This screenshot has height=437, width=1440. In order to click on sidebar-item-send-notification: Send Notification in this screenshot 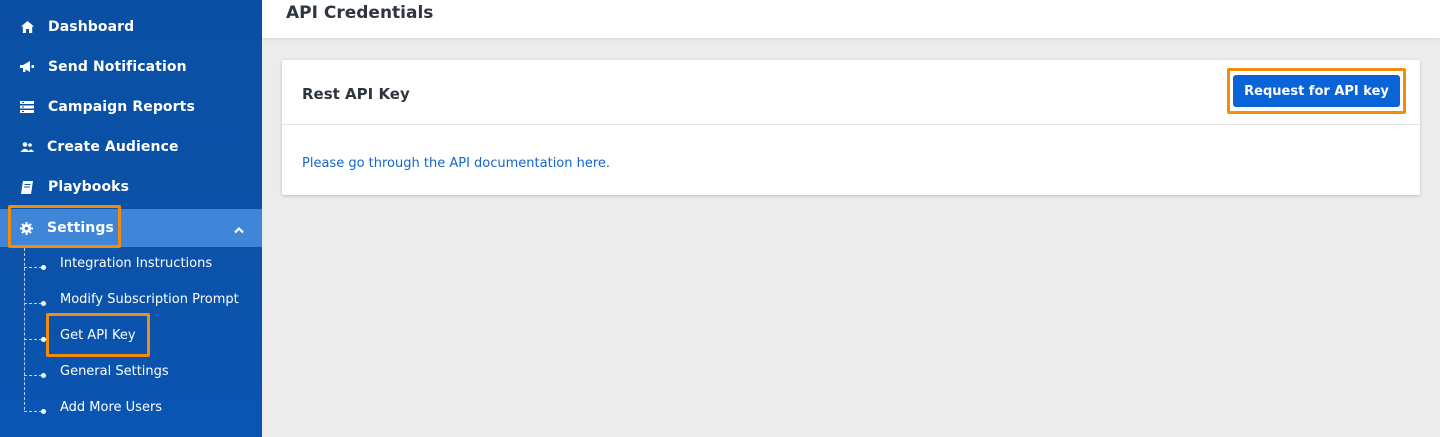, I will do `click(131, 67)`.